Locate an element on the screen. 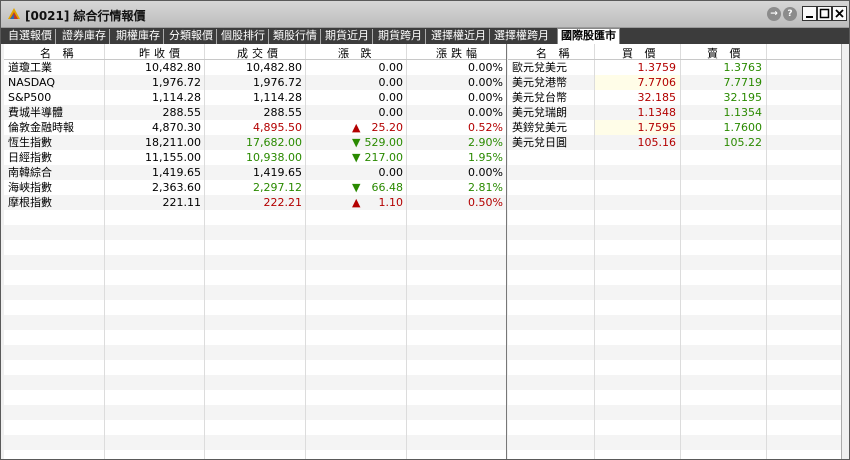 Image resolution: width=850 pixels, height=460 pixels. last-price-value: 10,938.00 is located at coordinates (274, 157).